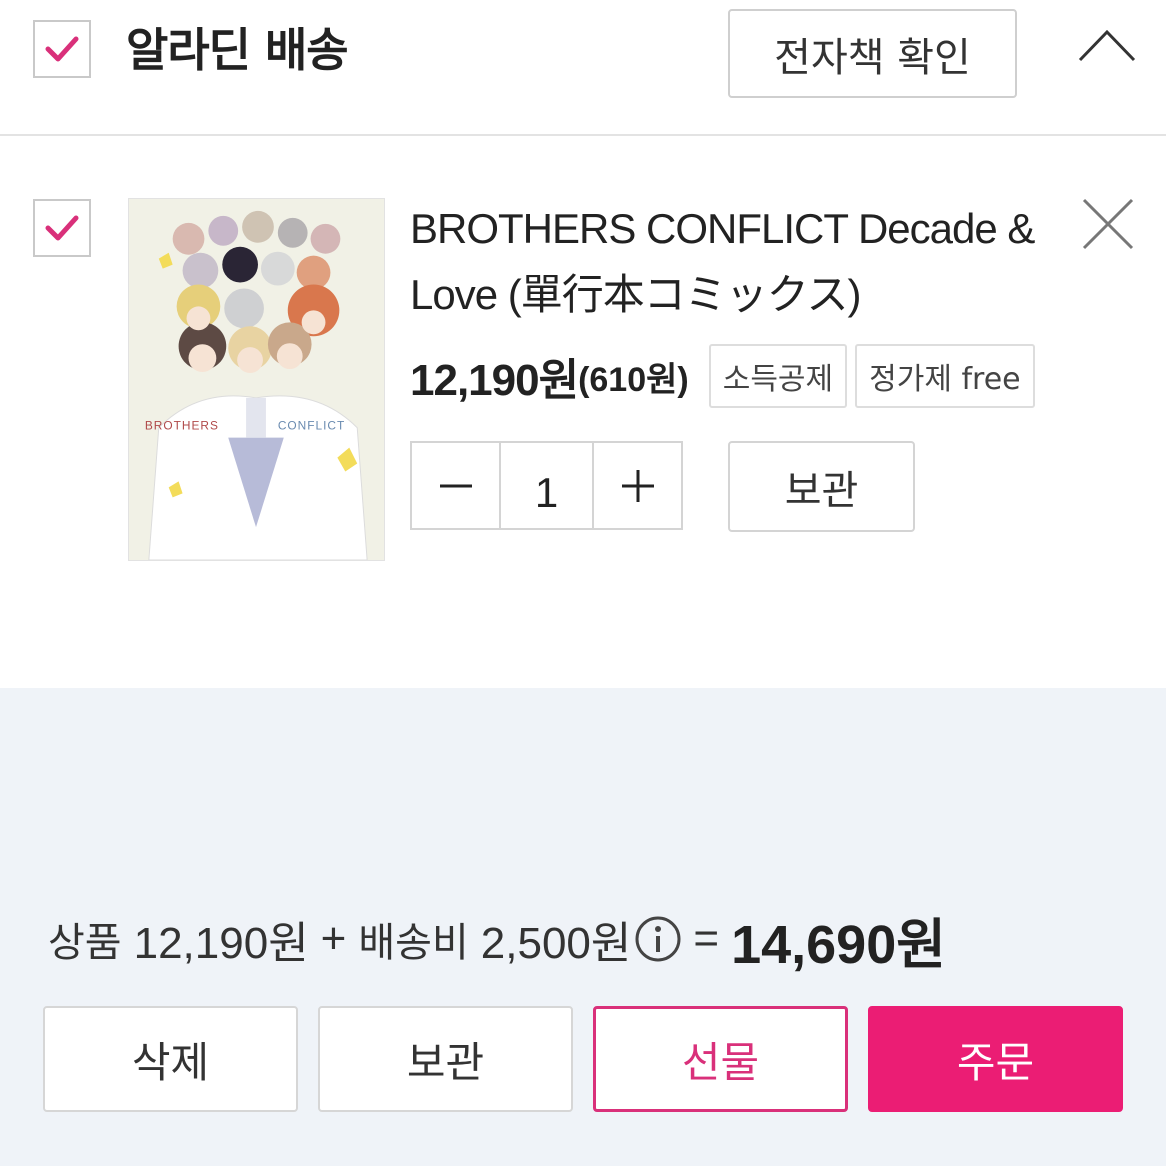 Image resolution: width=1166 pixels, height=1166 pixels. Describe the element at coordinates (445, 1059) in the screenshot. I see `keep-button: 보관` at that location.